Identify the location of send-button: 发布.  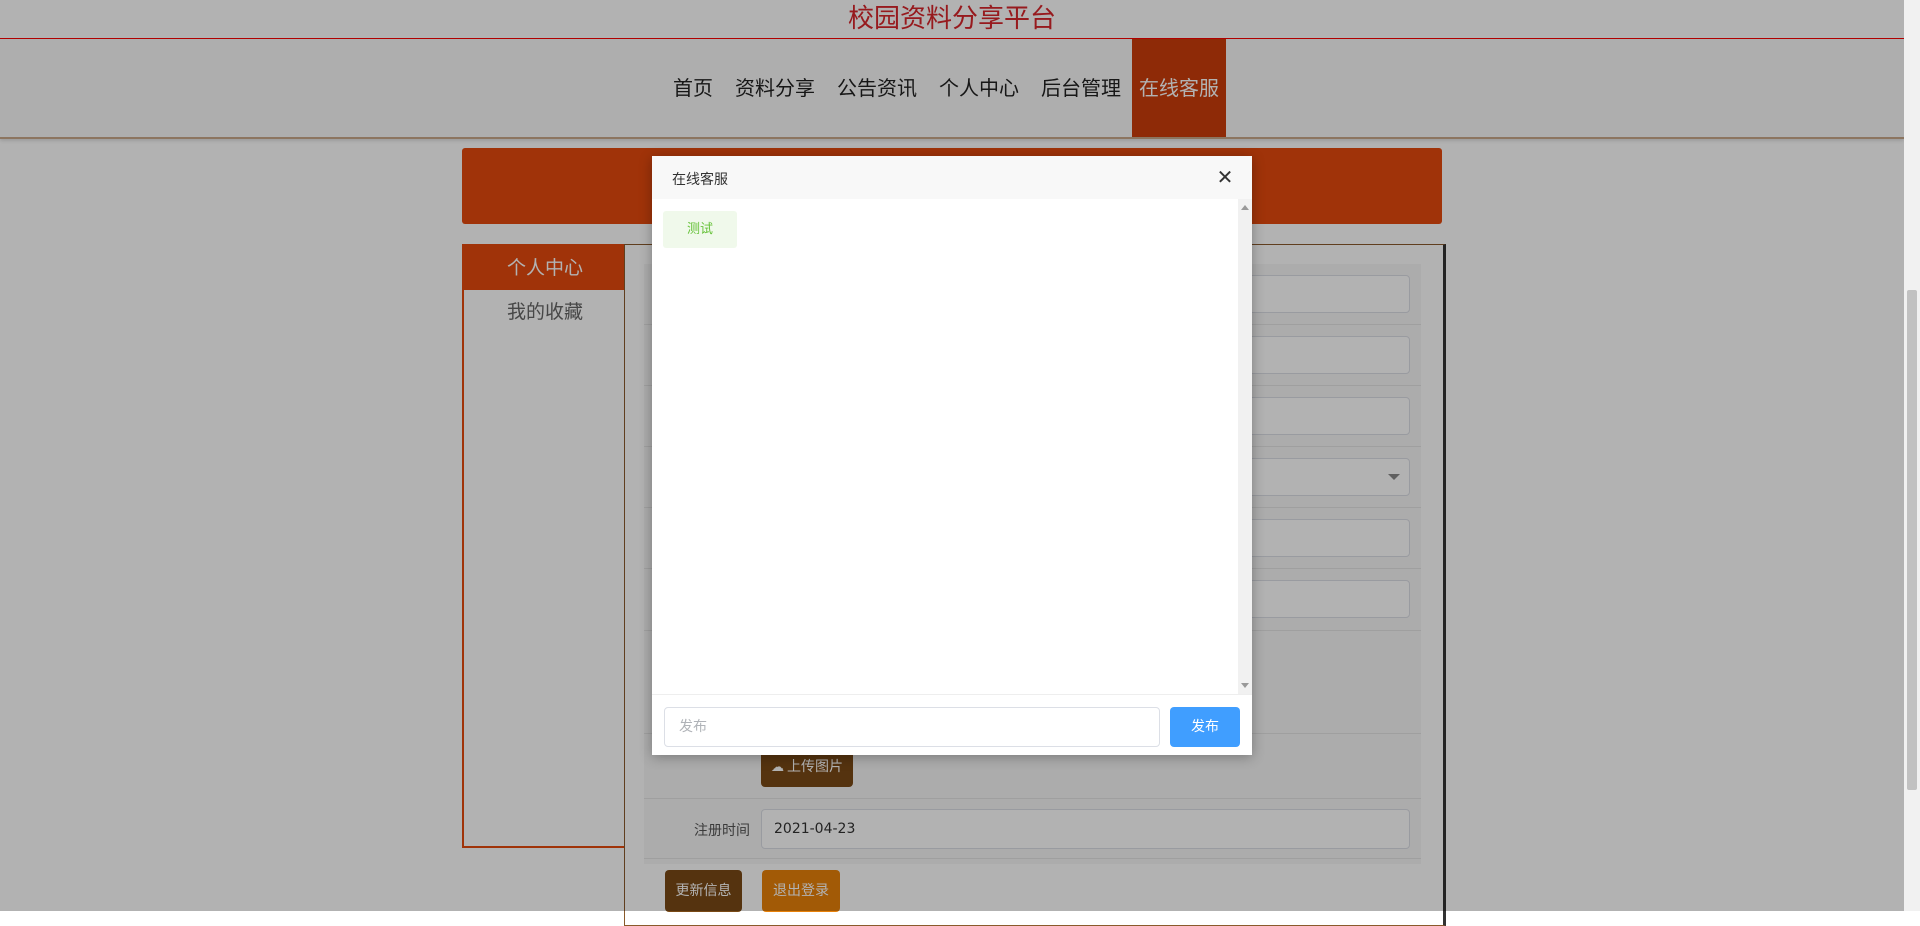
(1205, 727).